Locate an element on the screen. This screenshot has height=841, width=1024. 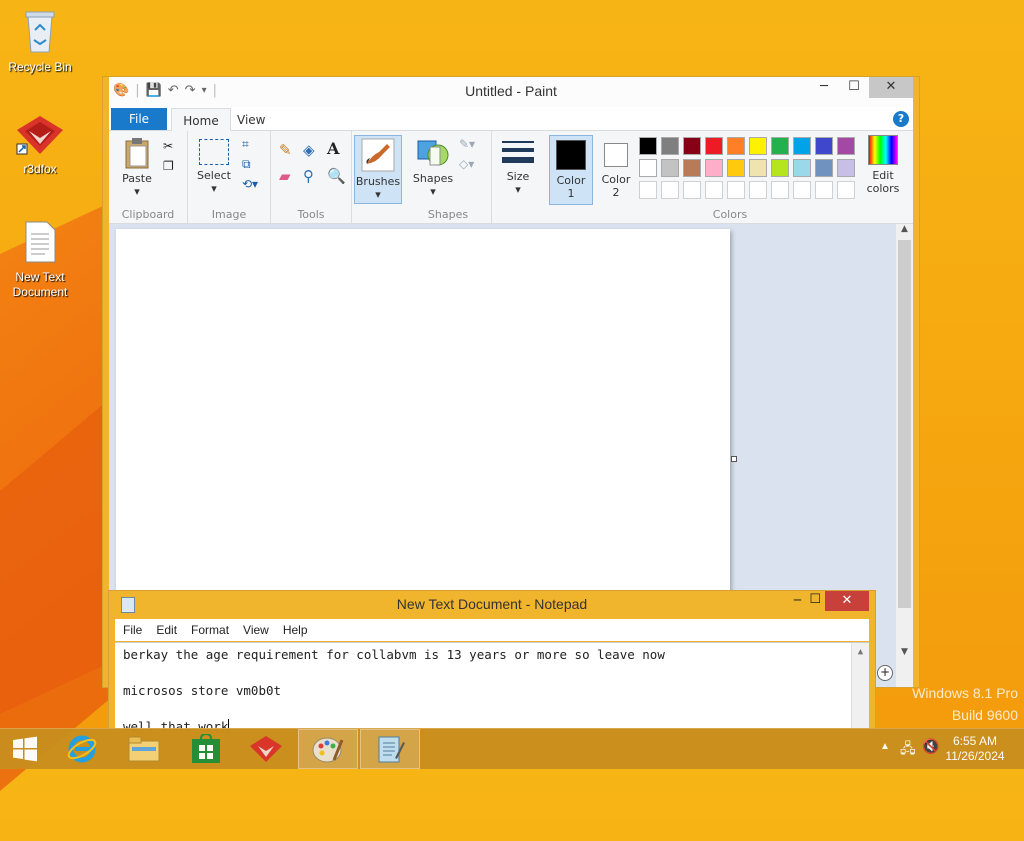
paint-vertical-scrollbar: ▲ ▼ is located at coordinates (904, 455).